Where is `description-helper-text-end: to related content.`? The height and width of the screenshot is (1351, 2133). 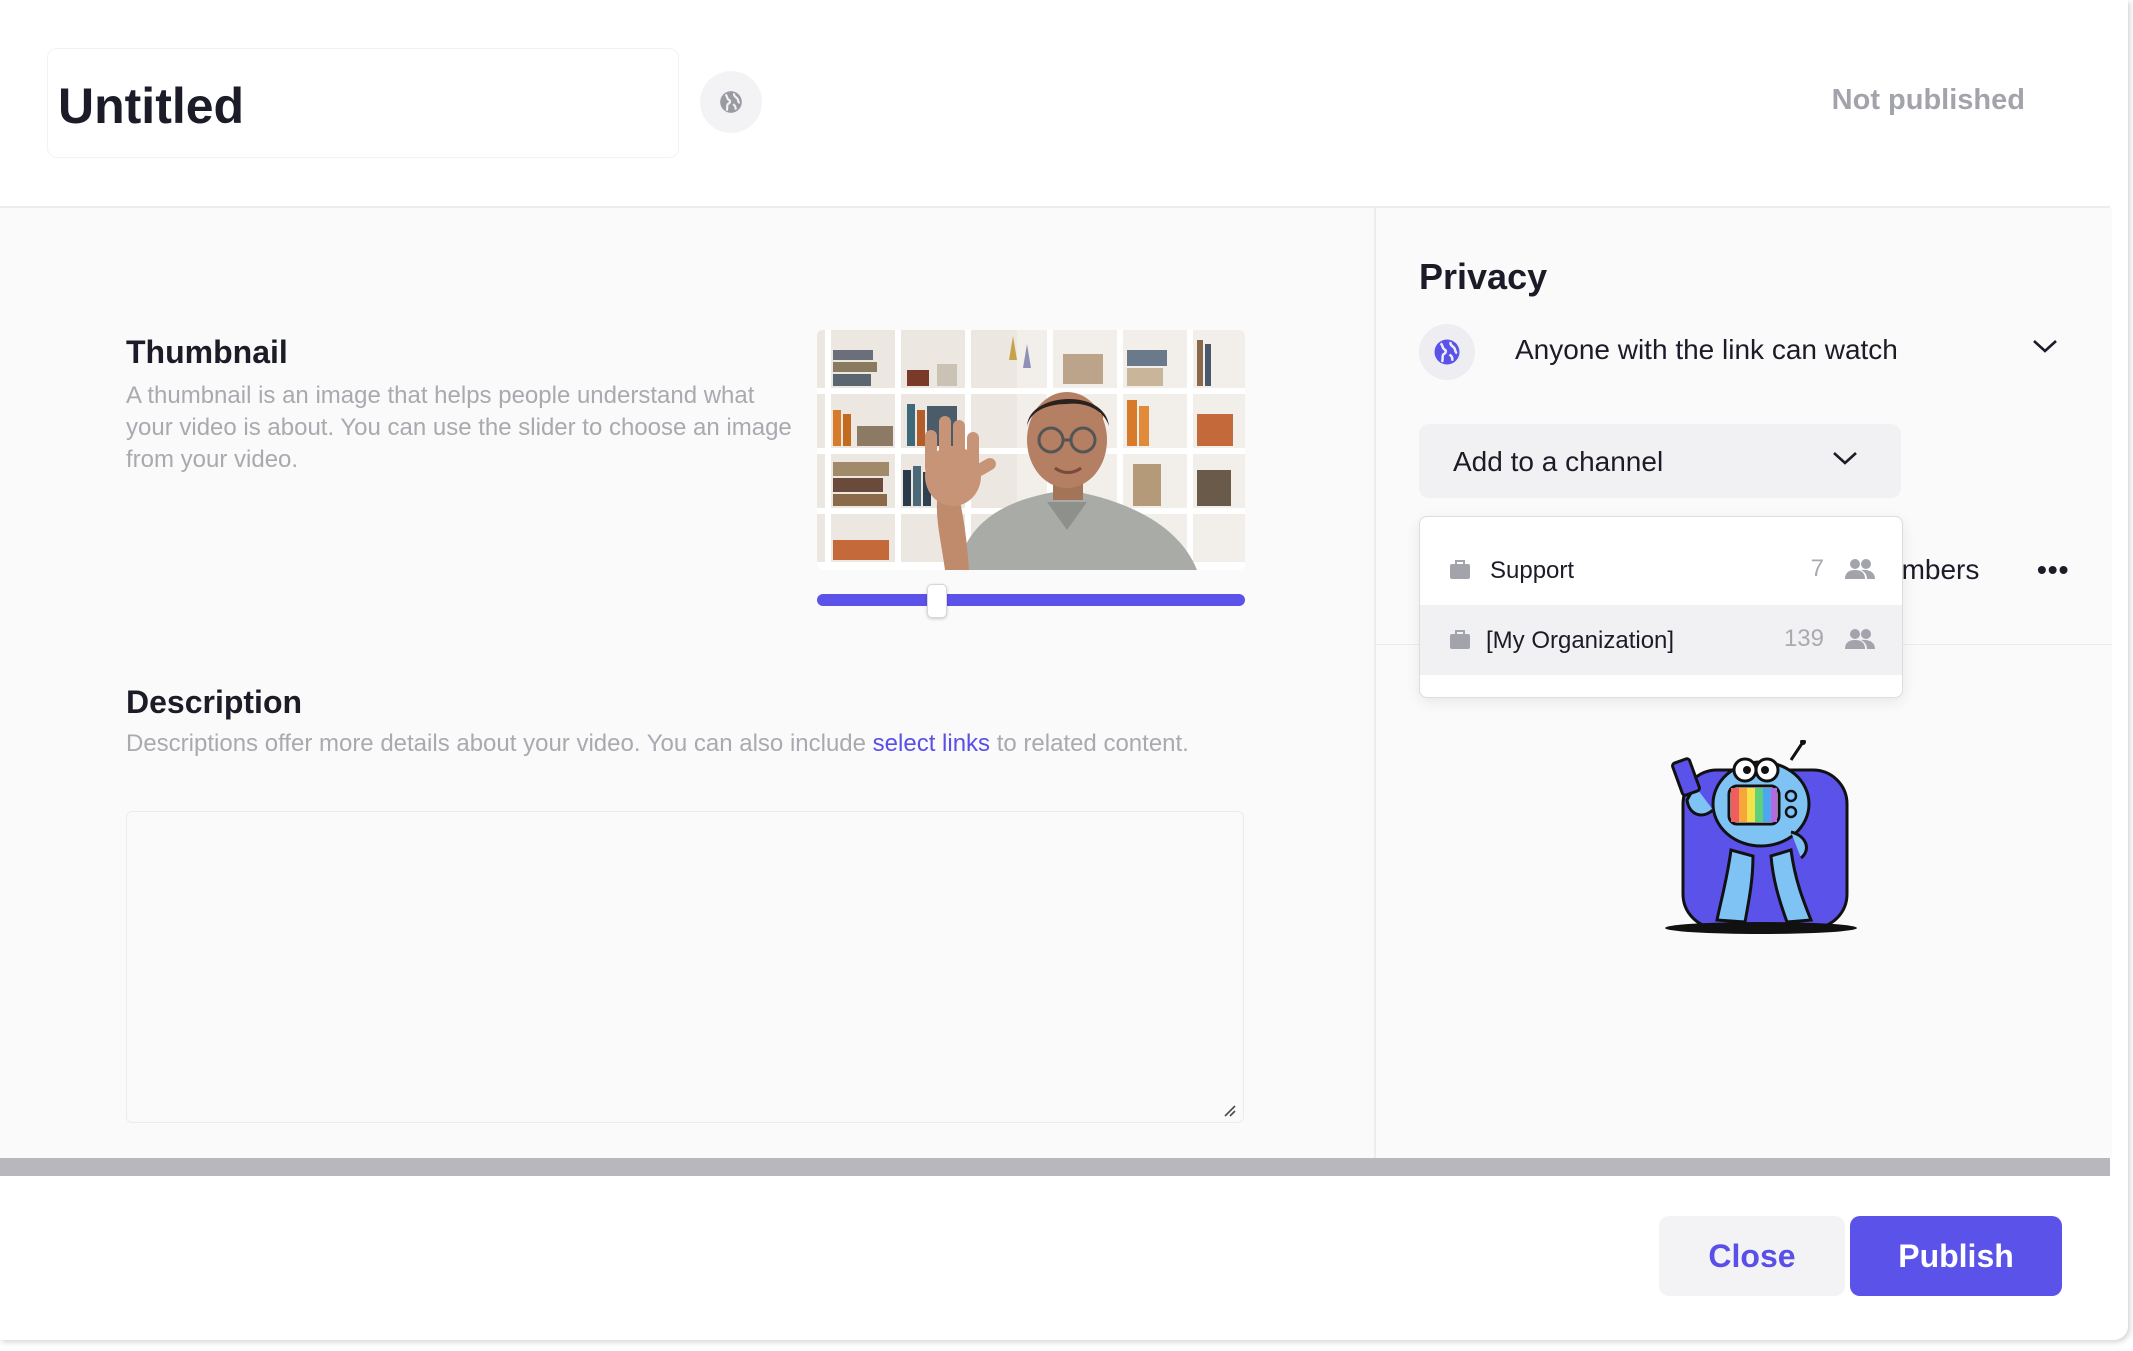
description-helper-text-end: to related content. is located at coordinates (1089, 743).